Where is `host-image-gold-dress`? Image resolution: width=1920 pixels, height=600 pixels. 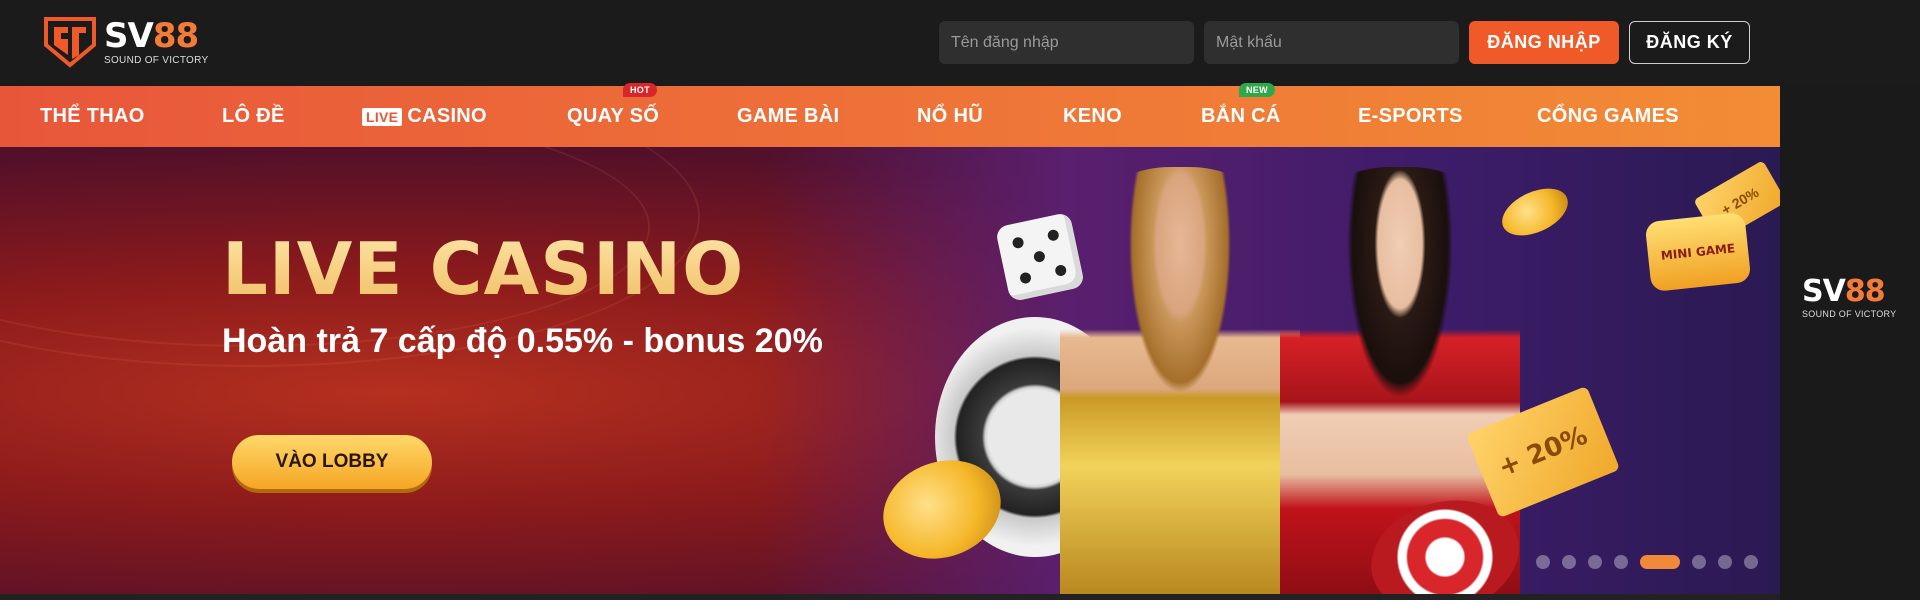
host-image-gold-dress is located at coordinates (1180, 380).